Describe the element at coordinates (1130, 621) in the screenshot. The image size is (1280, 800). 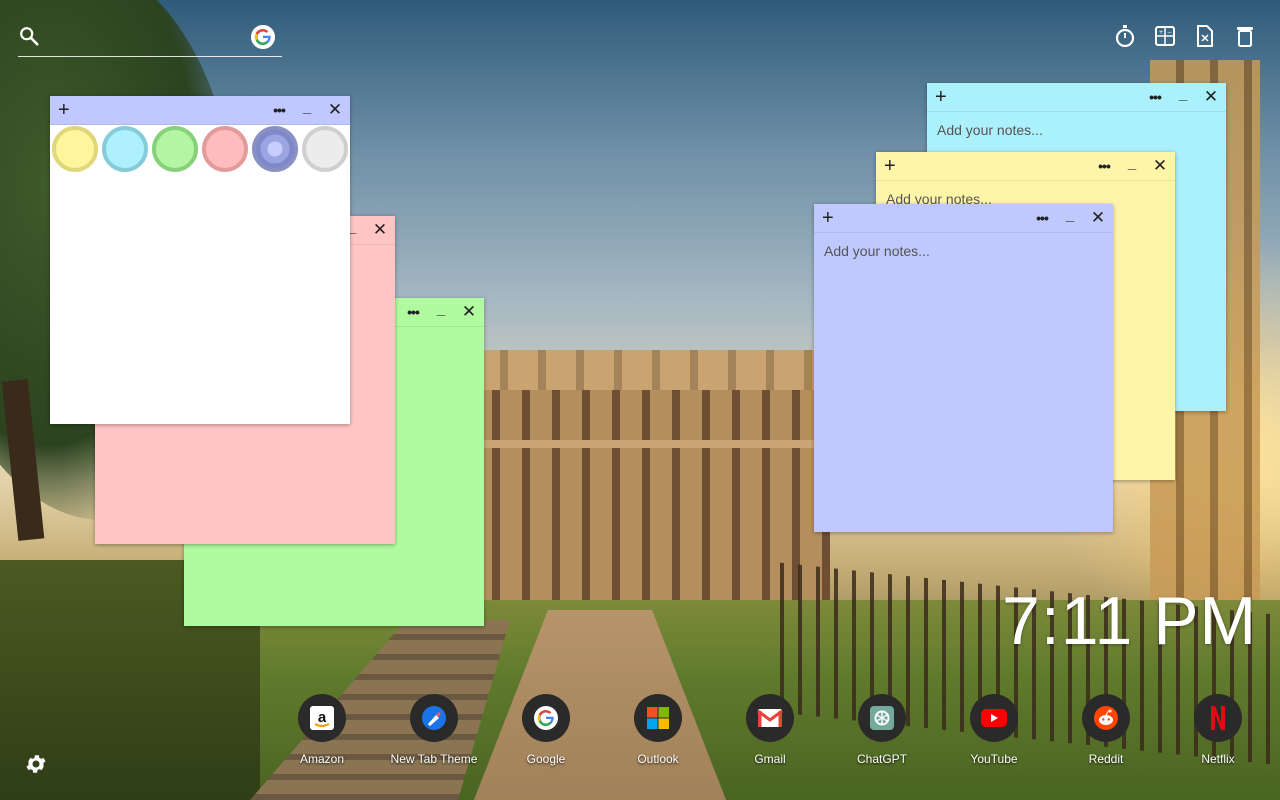
I see `clock: 7:11 PM` at that location.